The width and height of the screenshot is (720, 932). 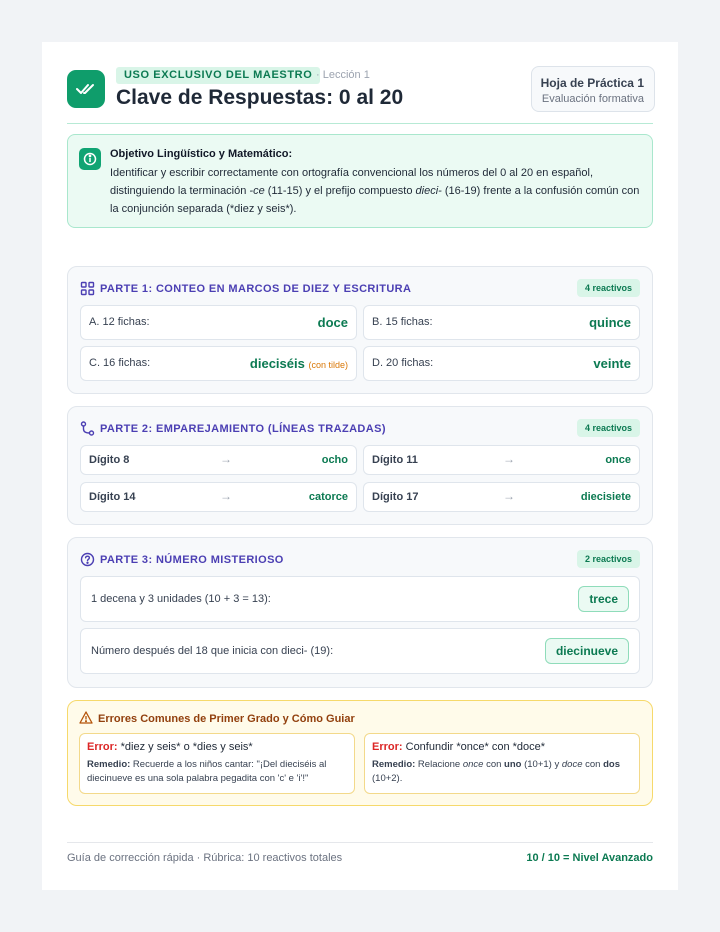 What do you see at coordinates (501, 497) in the screenshot?
I see `list-item: Dígito 17 → diecisiete` at bounding box center [501, 497].